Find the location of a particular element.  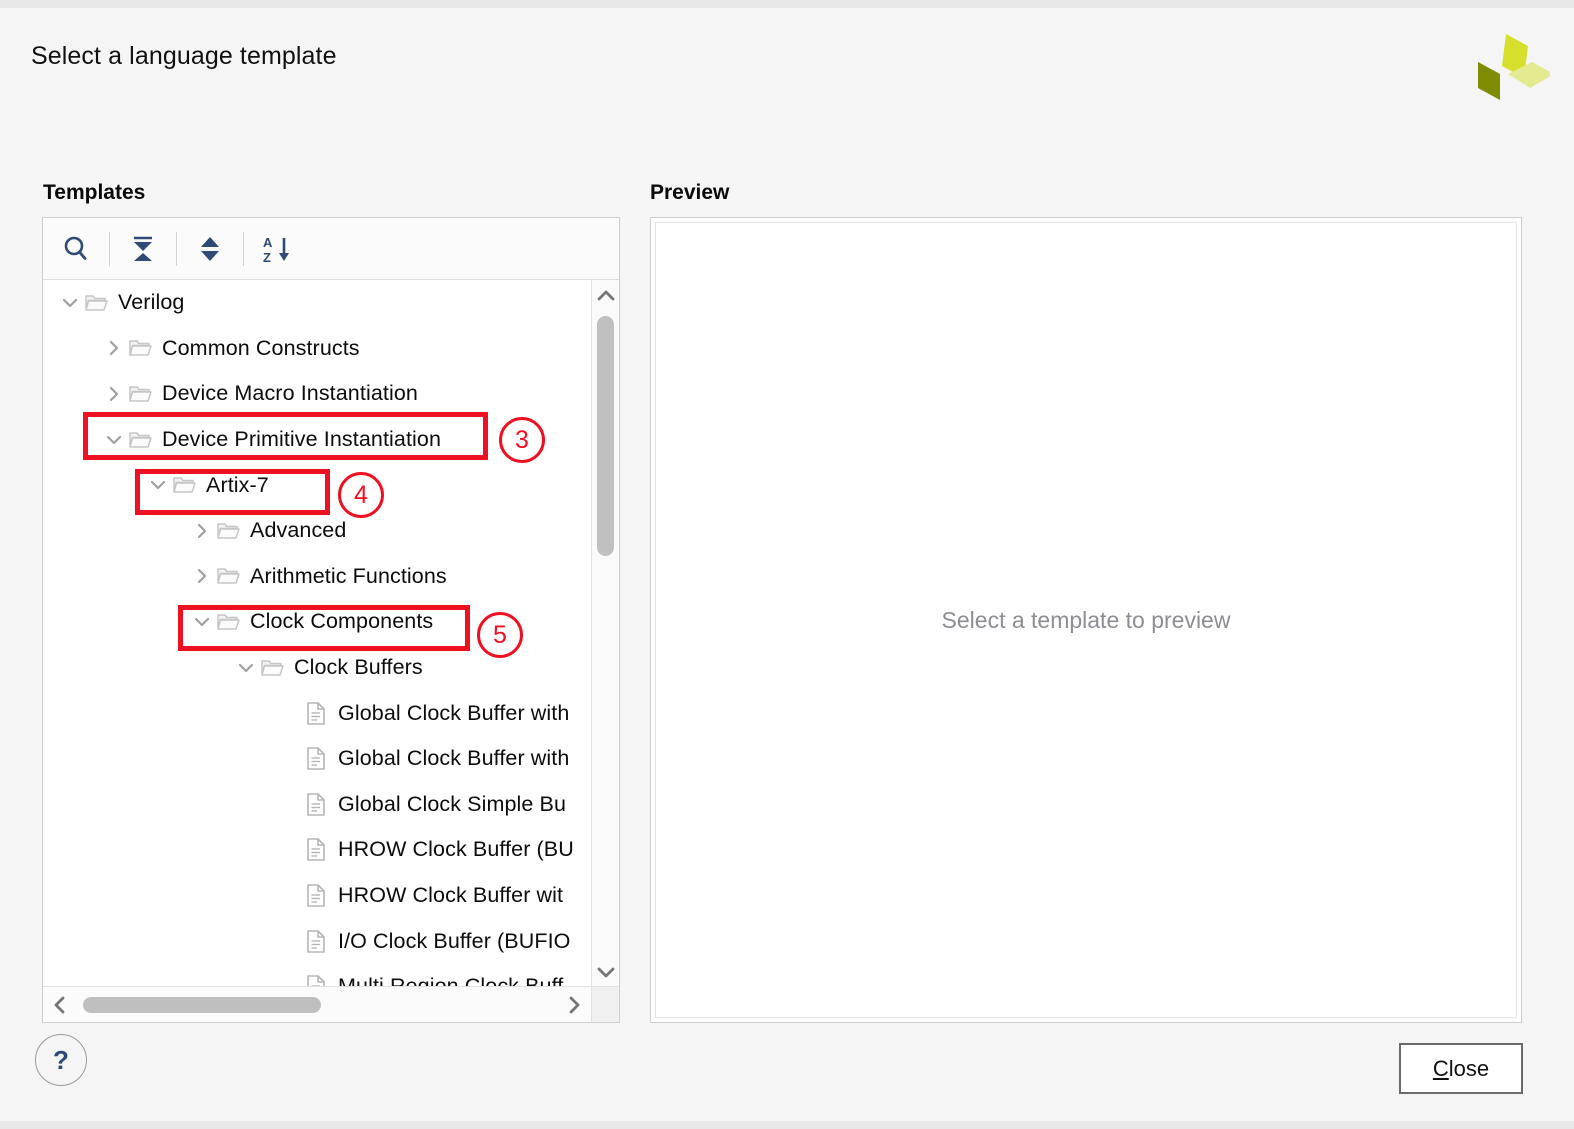

help-button: ? is located at coordinates (61, 1060).